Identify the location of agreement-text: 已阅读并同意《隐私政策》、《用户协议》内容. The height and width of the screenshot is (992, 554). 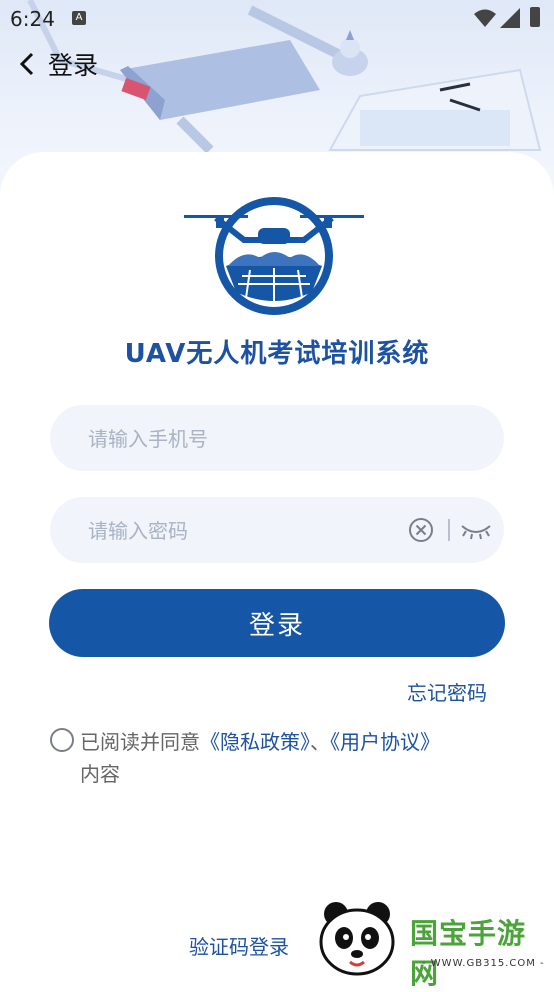
(290, 758).